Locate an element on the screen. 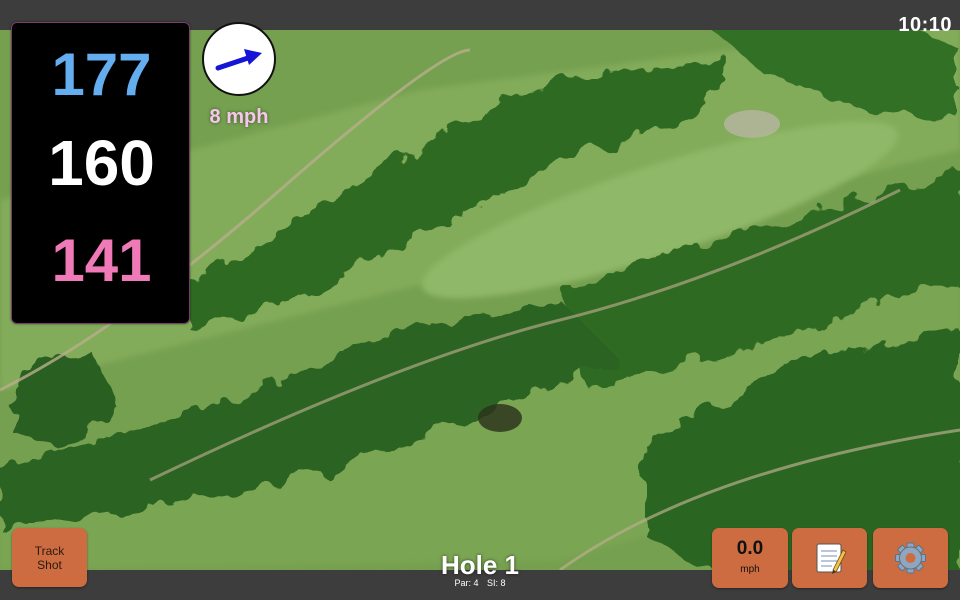 The height and width of the screenshot is (600, 960). wind-indicator is located at coordinates (239, 59).